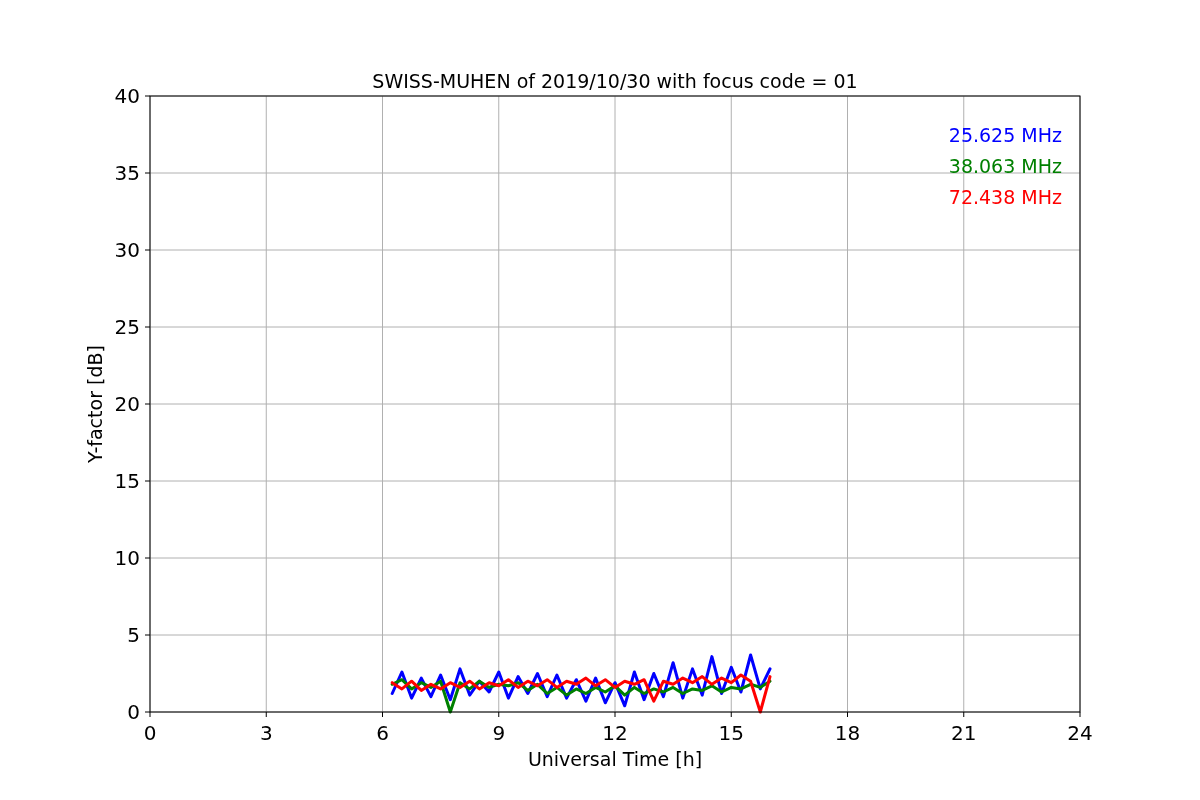  What do you see at coordinates (964, 733) in the screenshot?
I see `x-tick-label: 21` at bounding box center [964, 733].